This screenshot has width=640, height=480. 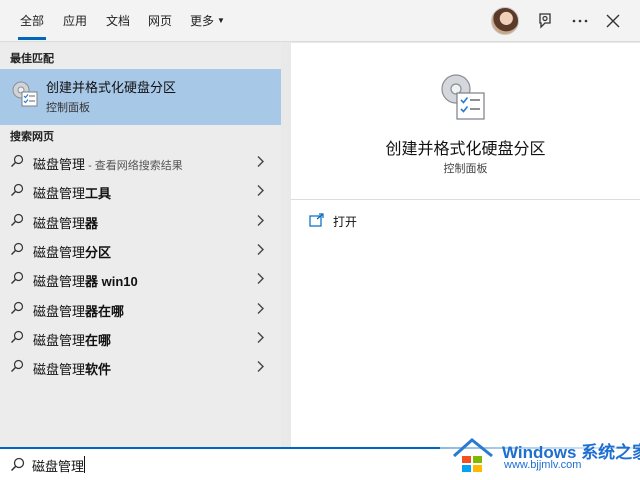 What do you see at coordinates (140, 249) in the screenshot?
I see `web-result-item: 磁盘管理分区` at bounding box center [140, 249].